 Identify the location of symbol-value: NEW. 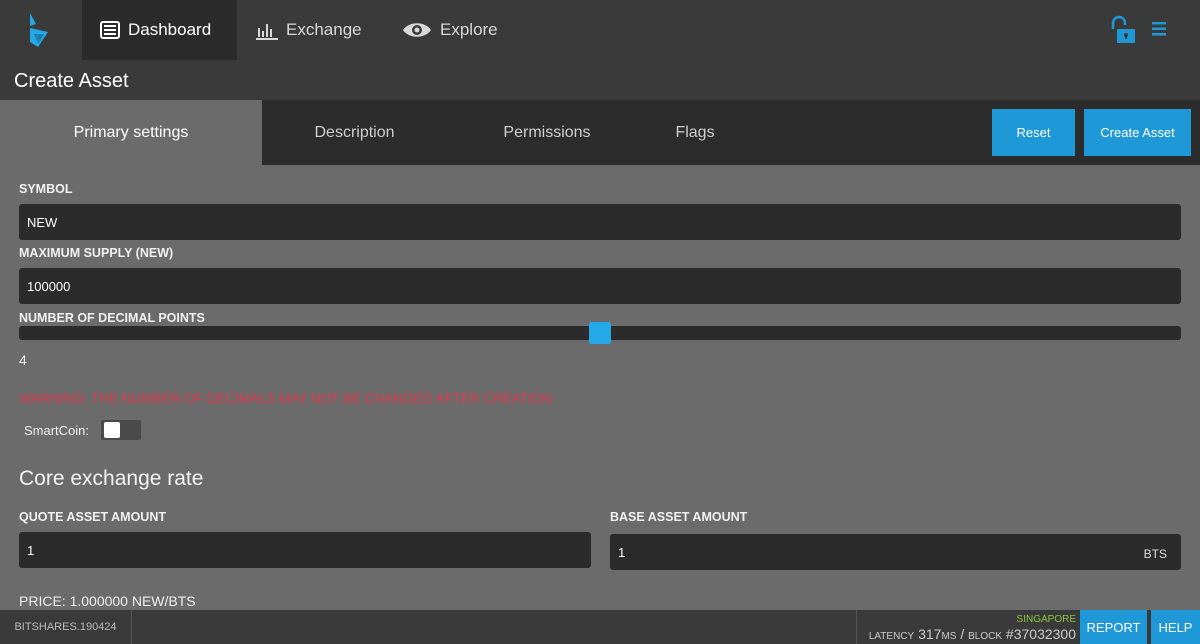
(42, 222).